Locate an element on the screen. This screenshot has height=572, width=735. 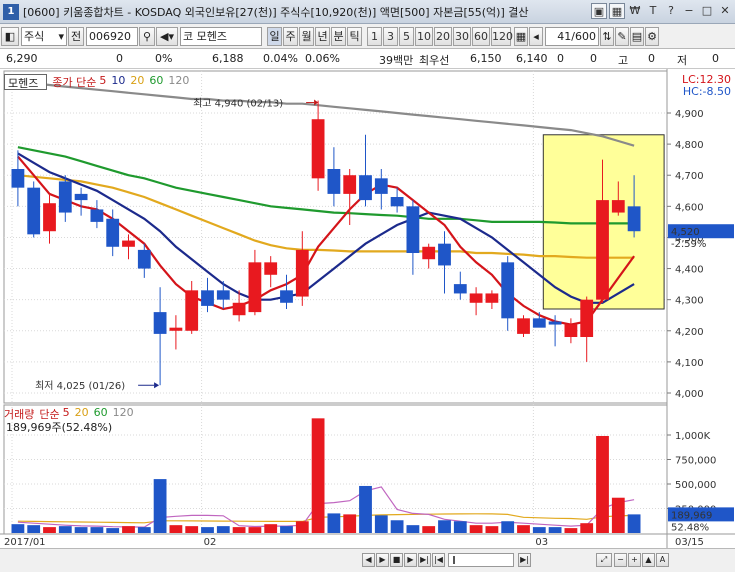
zoom-slider is located at coordinates (481, 560).